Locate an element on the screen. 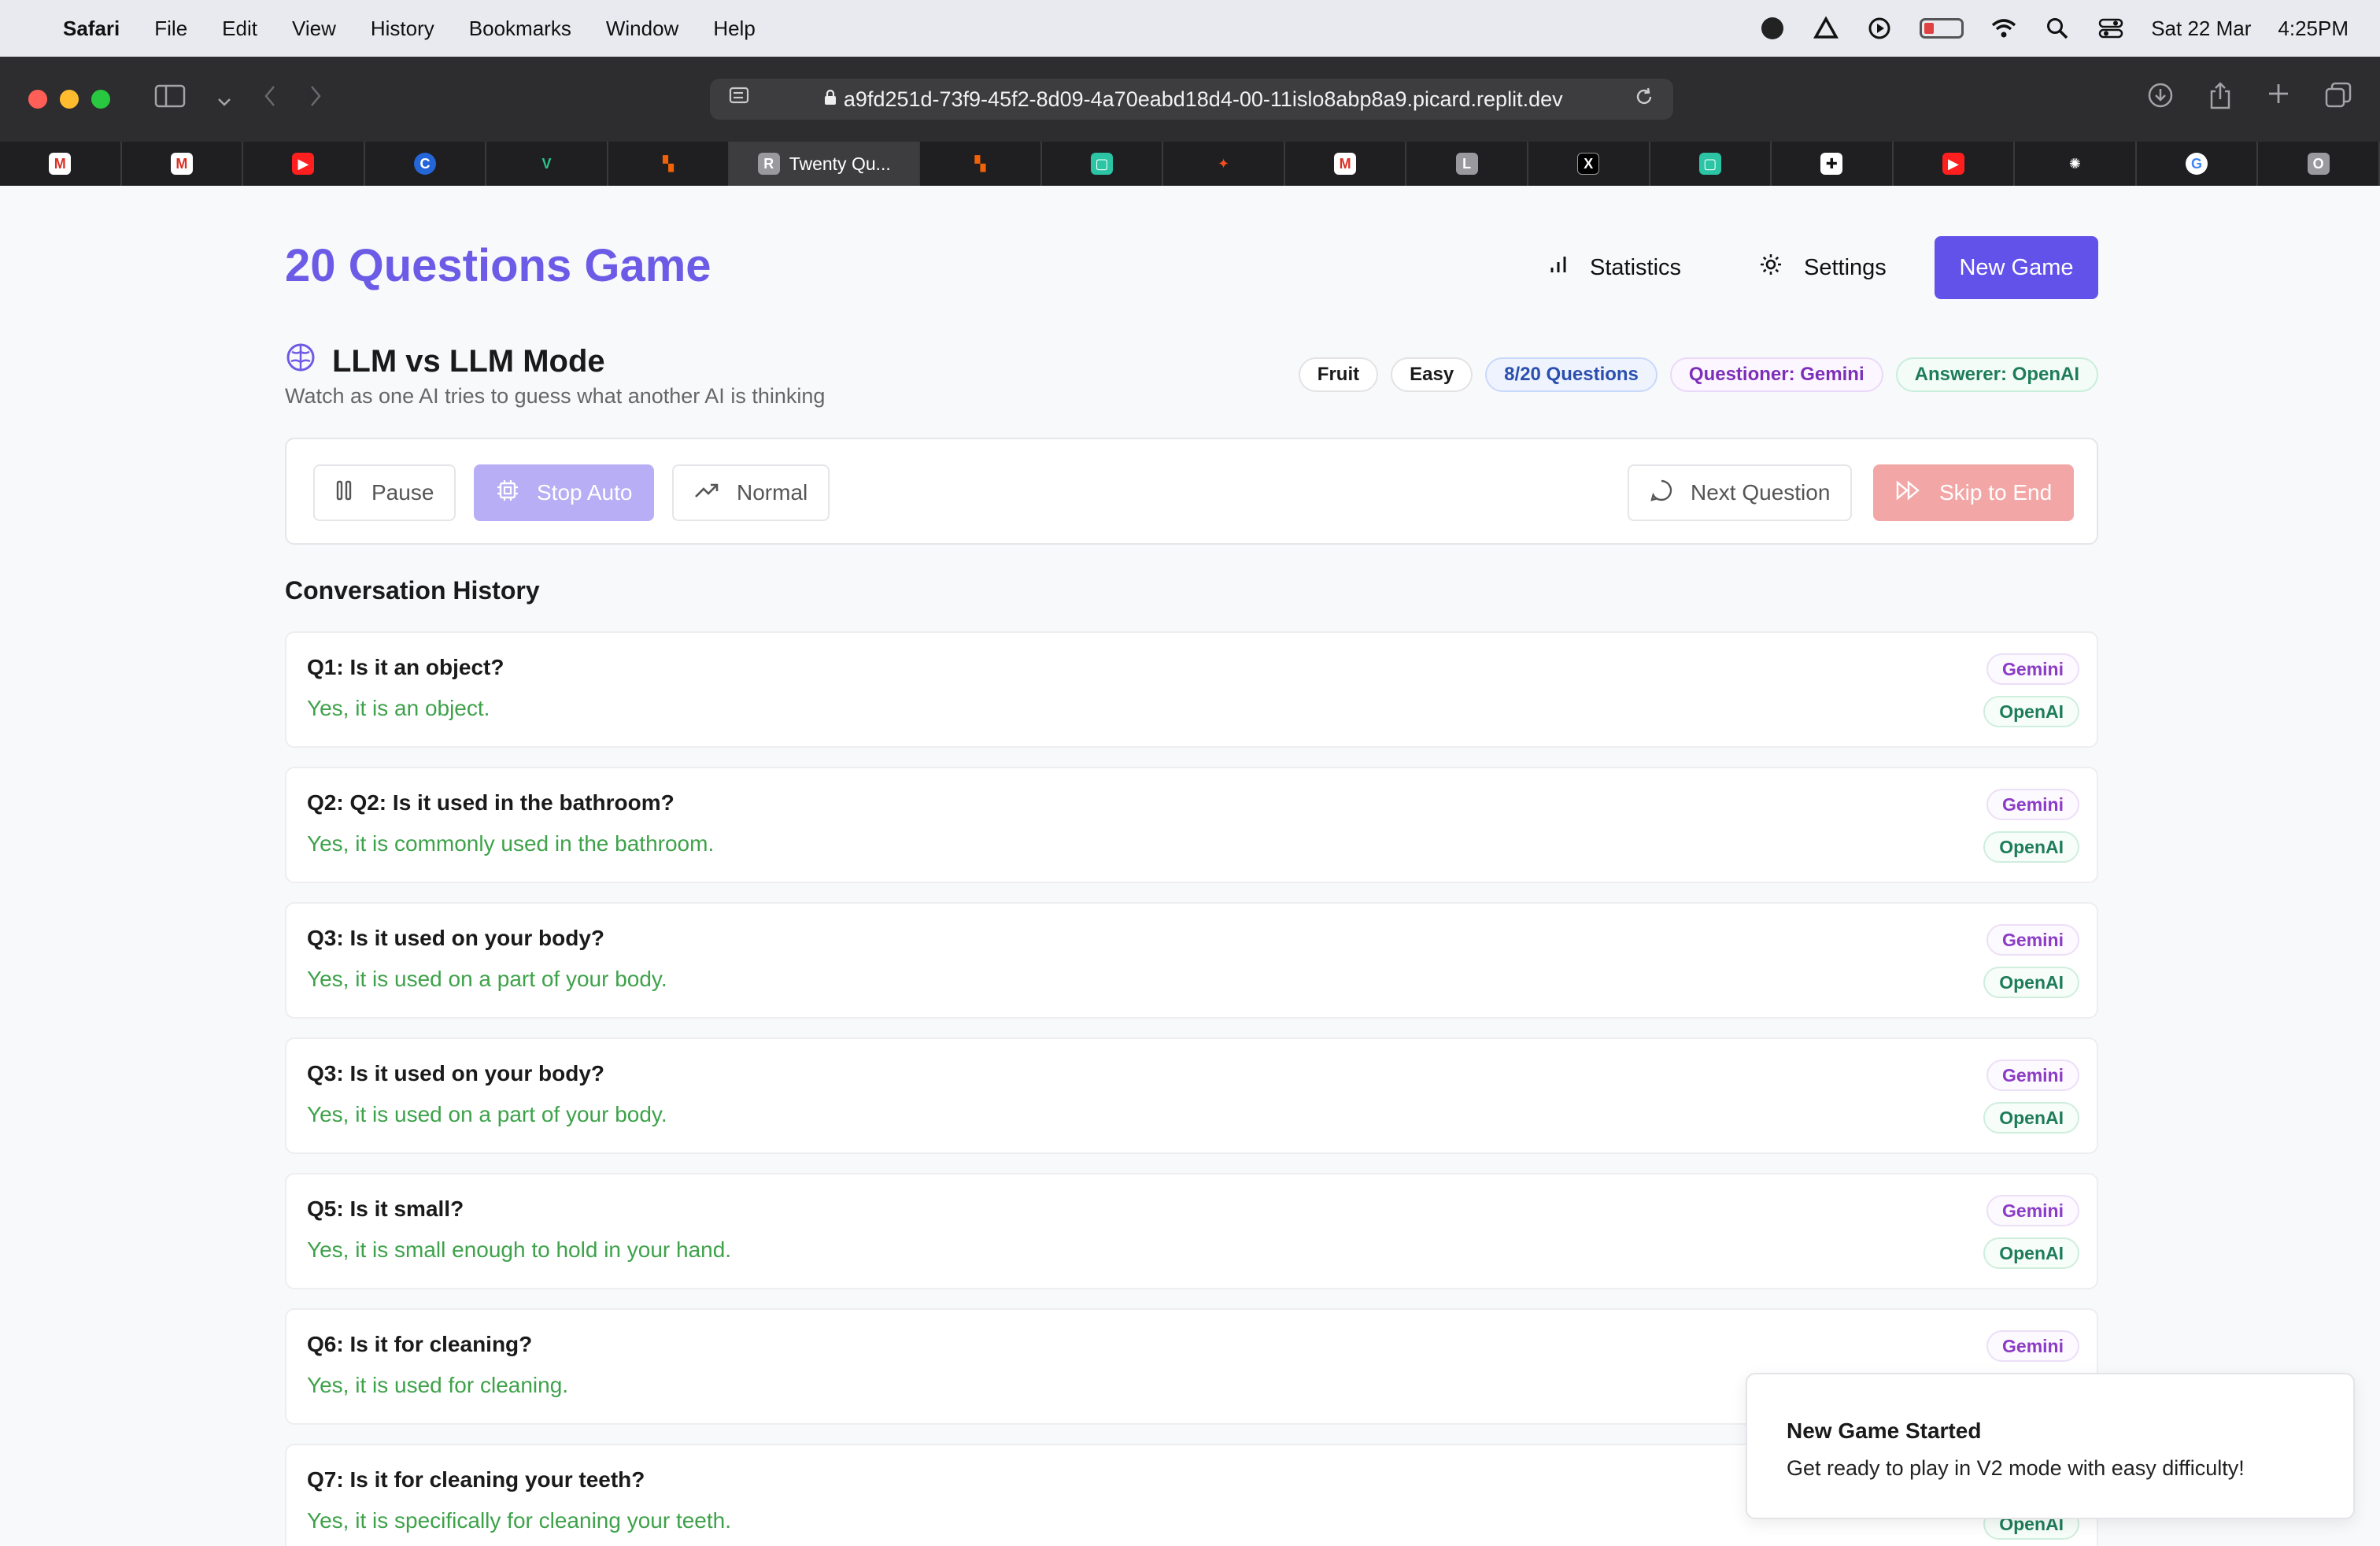  tab-crunchbase: C is located at coordinates (426, 164).